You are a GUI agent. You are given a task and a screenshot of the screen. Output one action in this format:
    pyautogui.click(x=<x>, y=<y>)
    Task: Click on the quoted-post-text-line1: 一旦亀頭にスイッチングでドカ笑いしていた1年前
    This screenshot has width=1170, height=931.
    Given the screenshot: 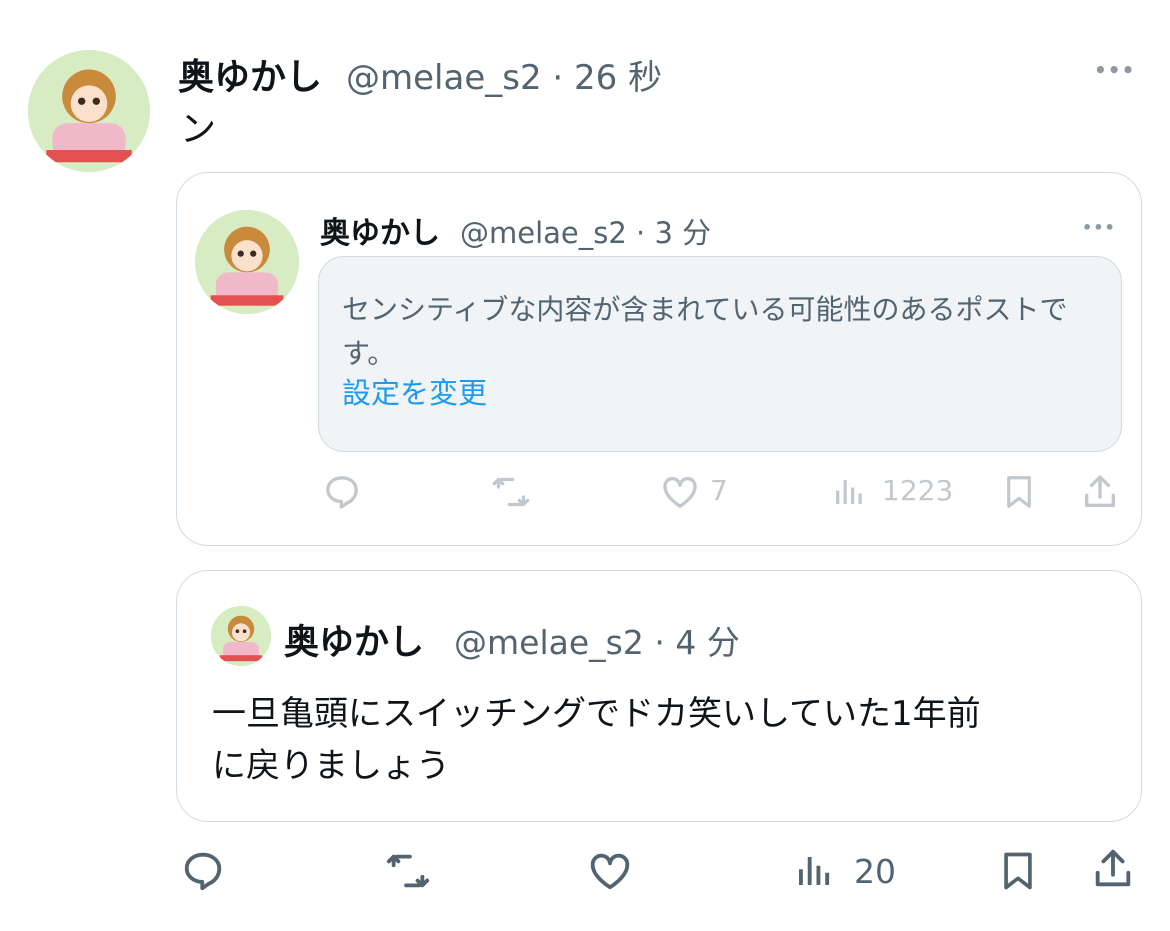 What is the action you would take?
    pyautogui.click(x=596, y=714)
    